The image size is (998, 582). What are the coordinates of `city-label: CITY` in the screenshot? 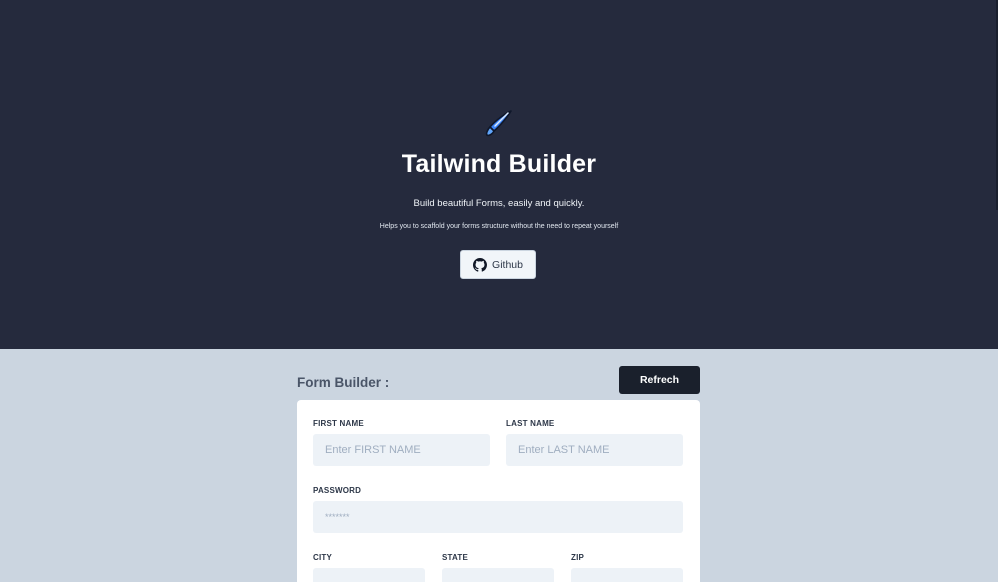 It's located at (323, 557).